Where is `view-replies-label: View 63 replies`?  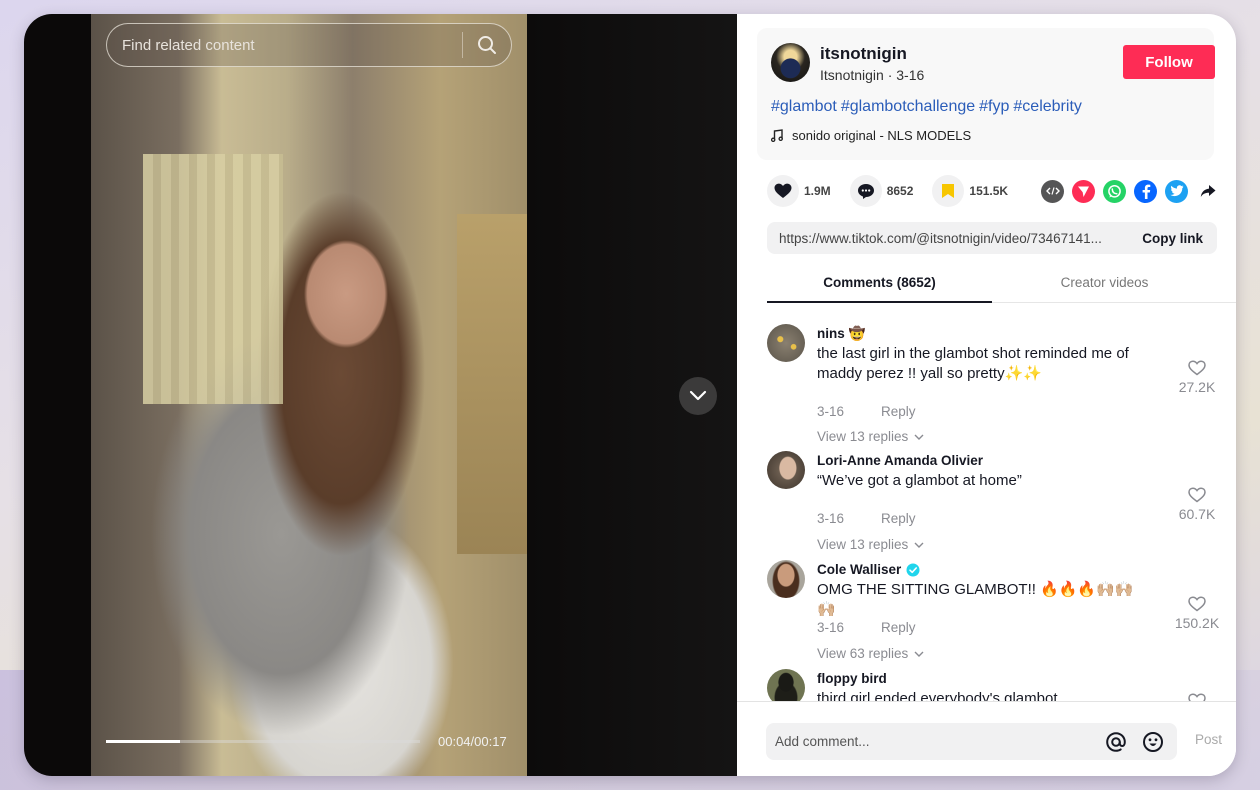
view-replies-label: View 63 replies is located at coordinates (863, 653).